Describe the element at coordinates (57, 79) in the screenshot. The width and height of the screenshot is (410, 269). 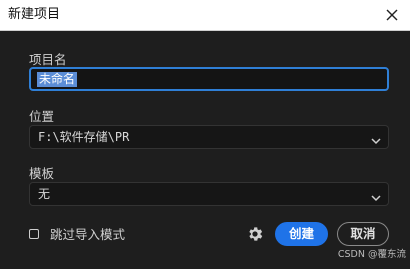
I see `project-name-value: 未命名` at that location.